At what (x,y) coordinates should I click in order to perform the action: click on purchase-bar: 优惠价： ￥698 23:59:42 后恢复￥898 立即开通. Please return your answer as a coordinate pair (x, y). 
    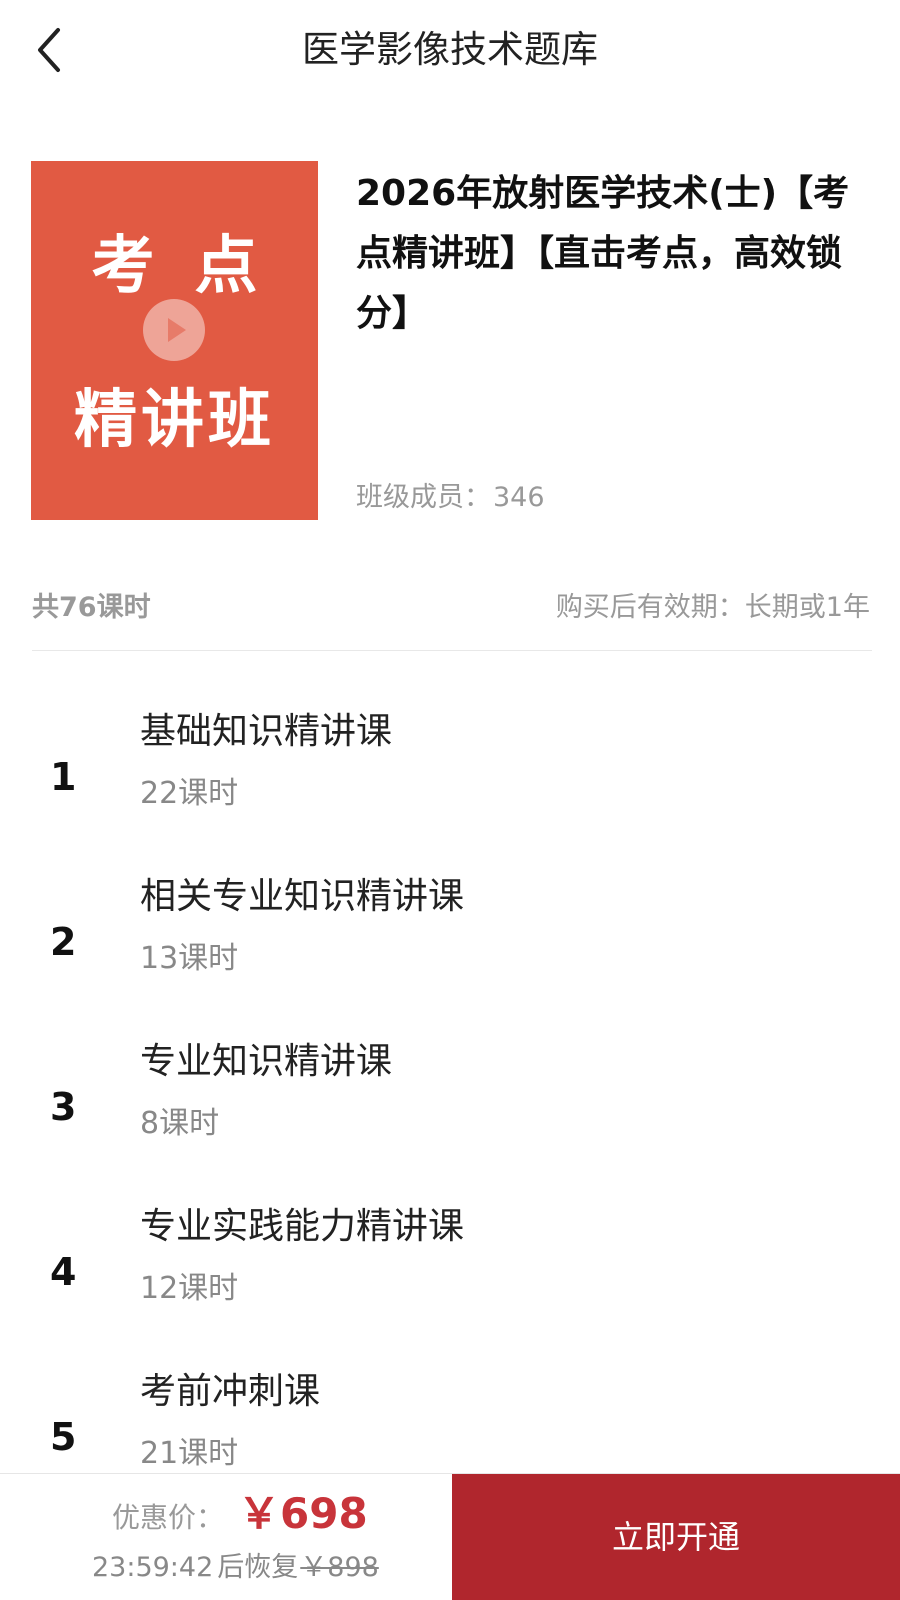
    Looking at the image, I should click on (450, 1536).